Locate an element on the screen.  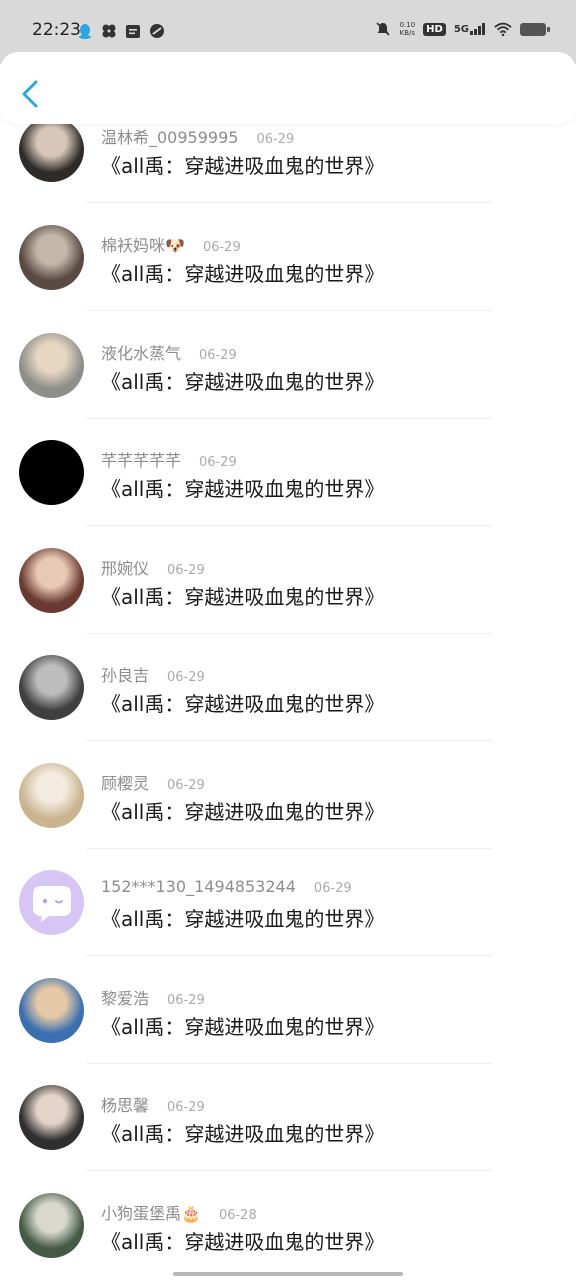
message-meta: 小狗蛋堡禹🎂 06-28 is located at coordinates (179, 1212).